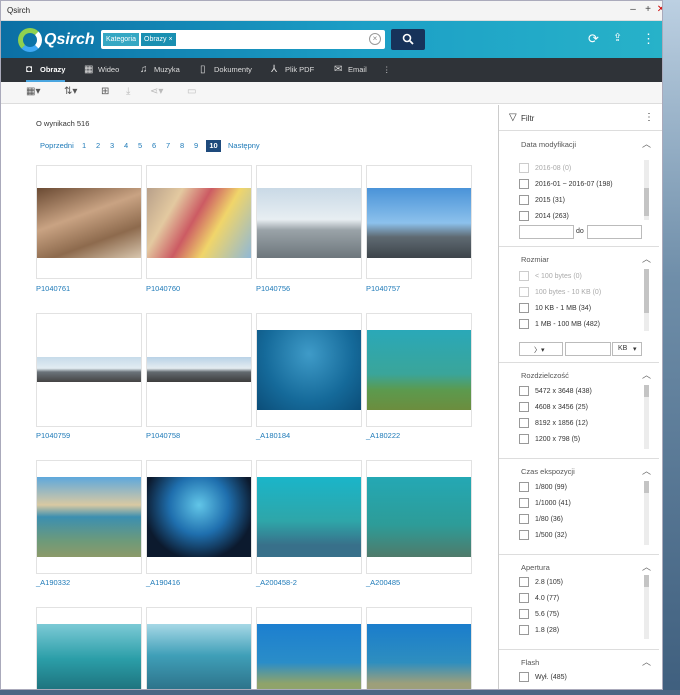 The width and height of the screenshot is (680, 695). What do you see at coordinates (273, 435) in the screenshot?
I see `thumbnail-caption: _A180184` at bounding box center [273, 435].